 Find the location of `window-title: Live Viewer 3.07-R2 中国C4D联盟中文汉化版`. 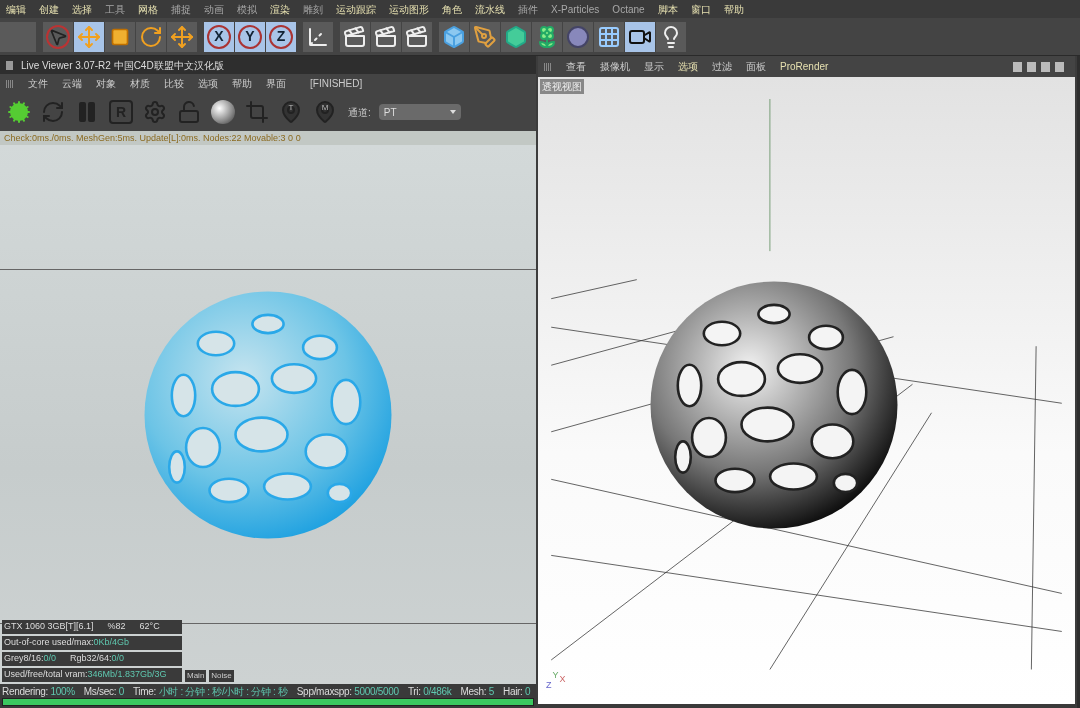

window-title: Live Viewer 3.07-R2 中国C4D联盟中文汉化版 is located at coordinates (122, 65).